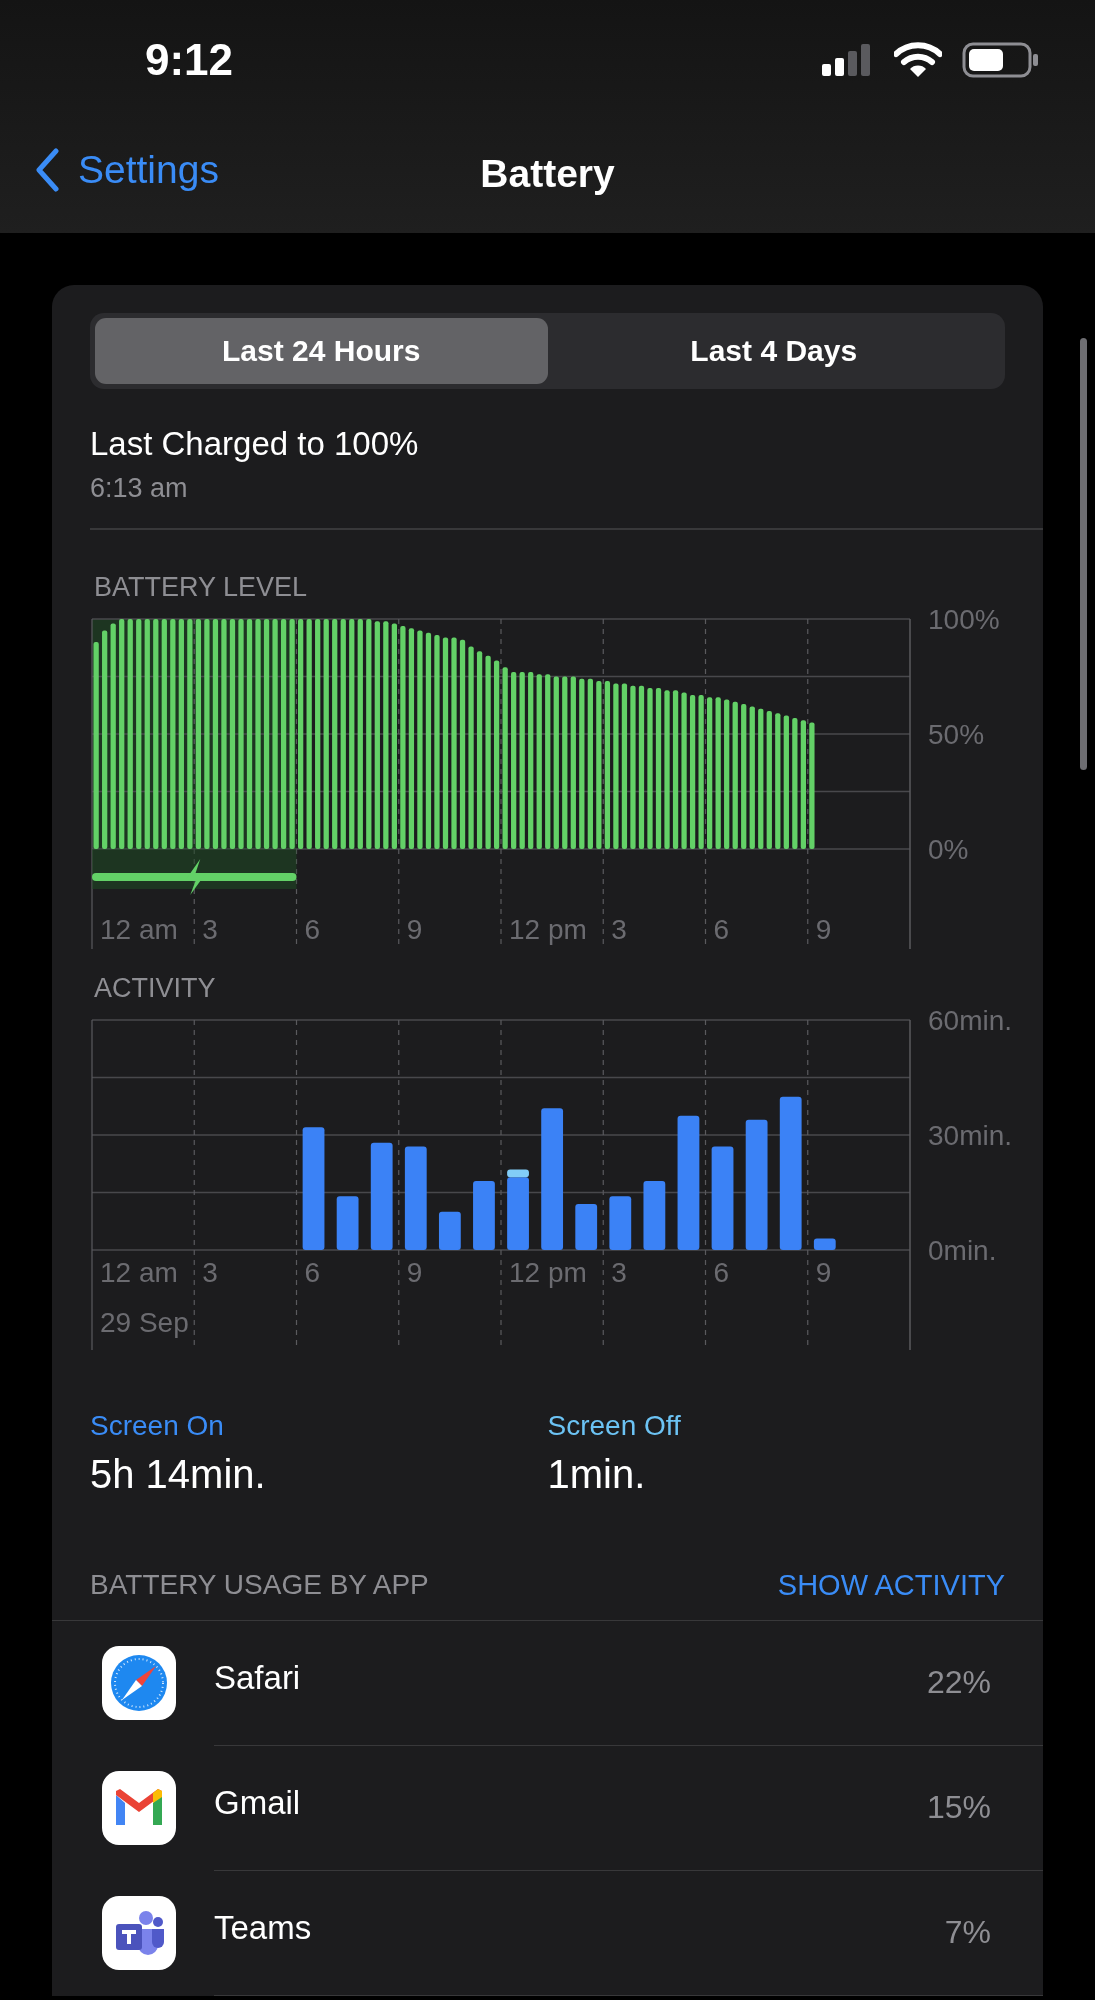  I want to click on last-charged-time: 6:13 am, so click(139, 488).